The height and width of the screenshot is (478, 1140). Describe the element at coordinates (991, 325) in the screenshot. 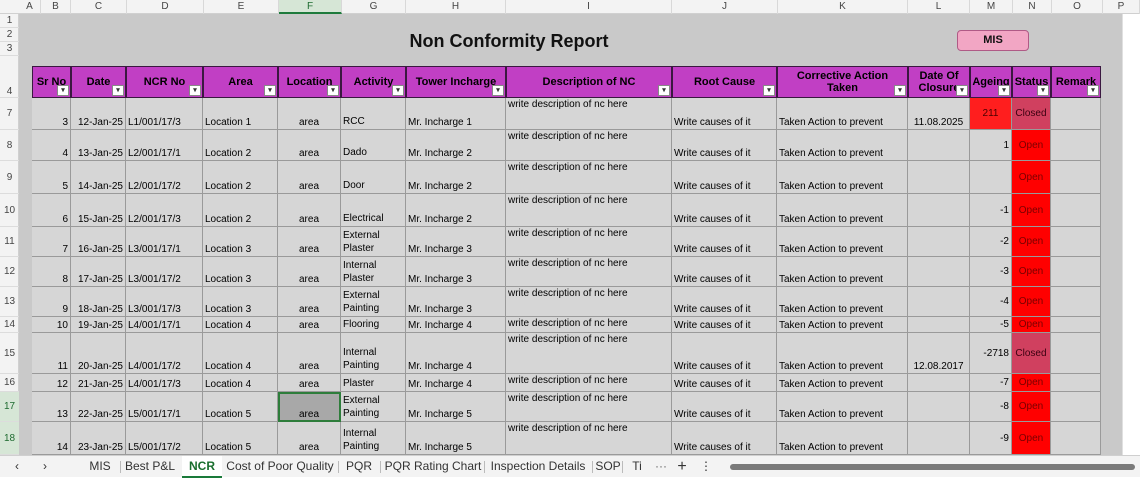

I see `cell-ageing: -5` at that location.